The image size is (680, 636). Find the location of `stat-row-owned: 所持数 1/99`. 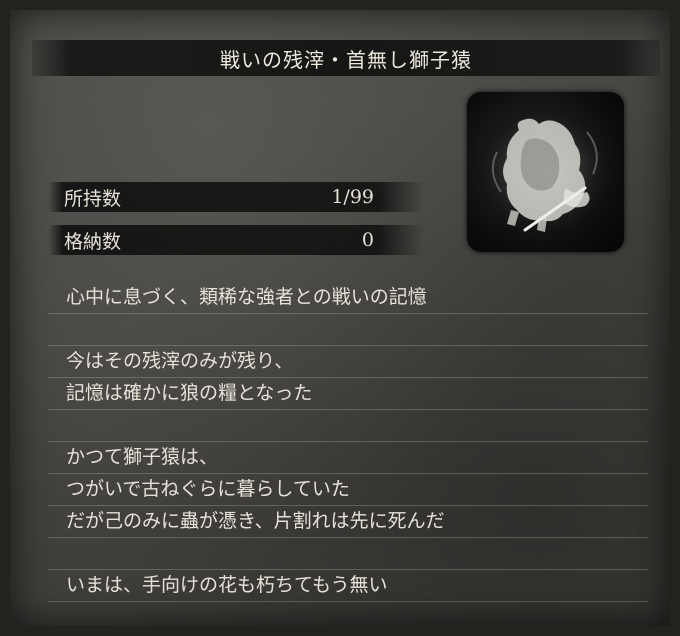

stat-row-owned: 所持数 1/99 is located at coordinates (236, 197).